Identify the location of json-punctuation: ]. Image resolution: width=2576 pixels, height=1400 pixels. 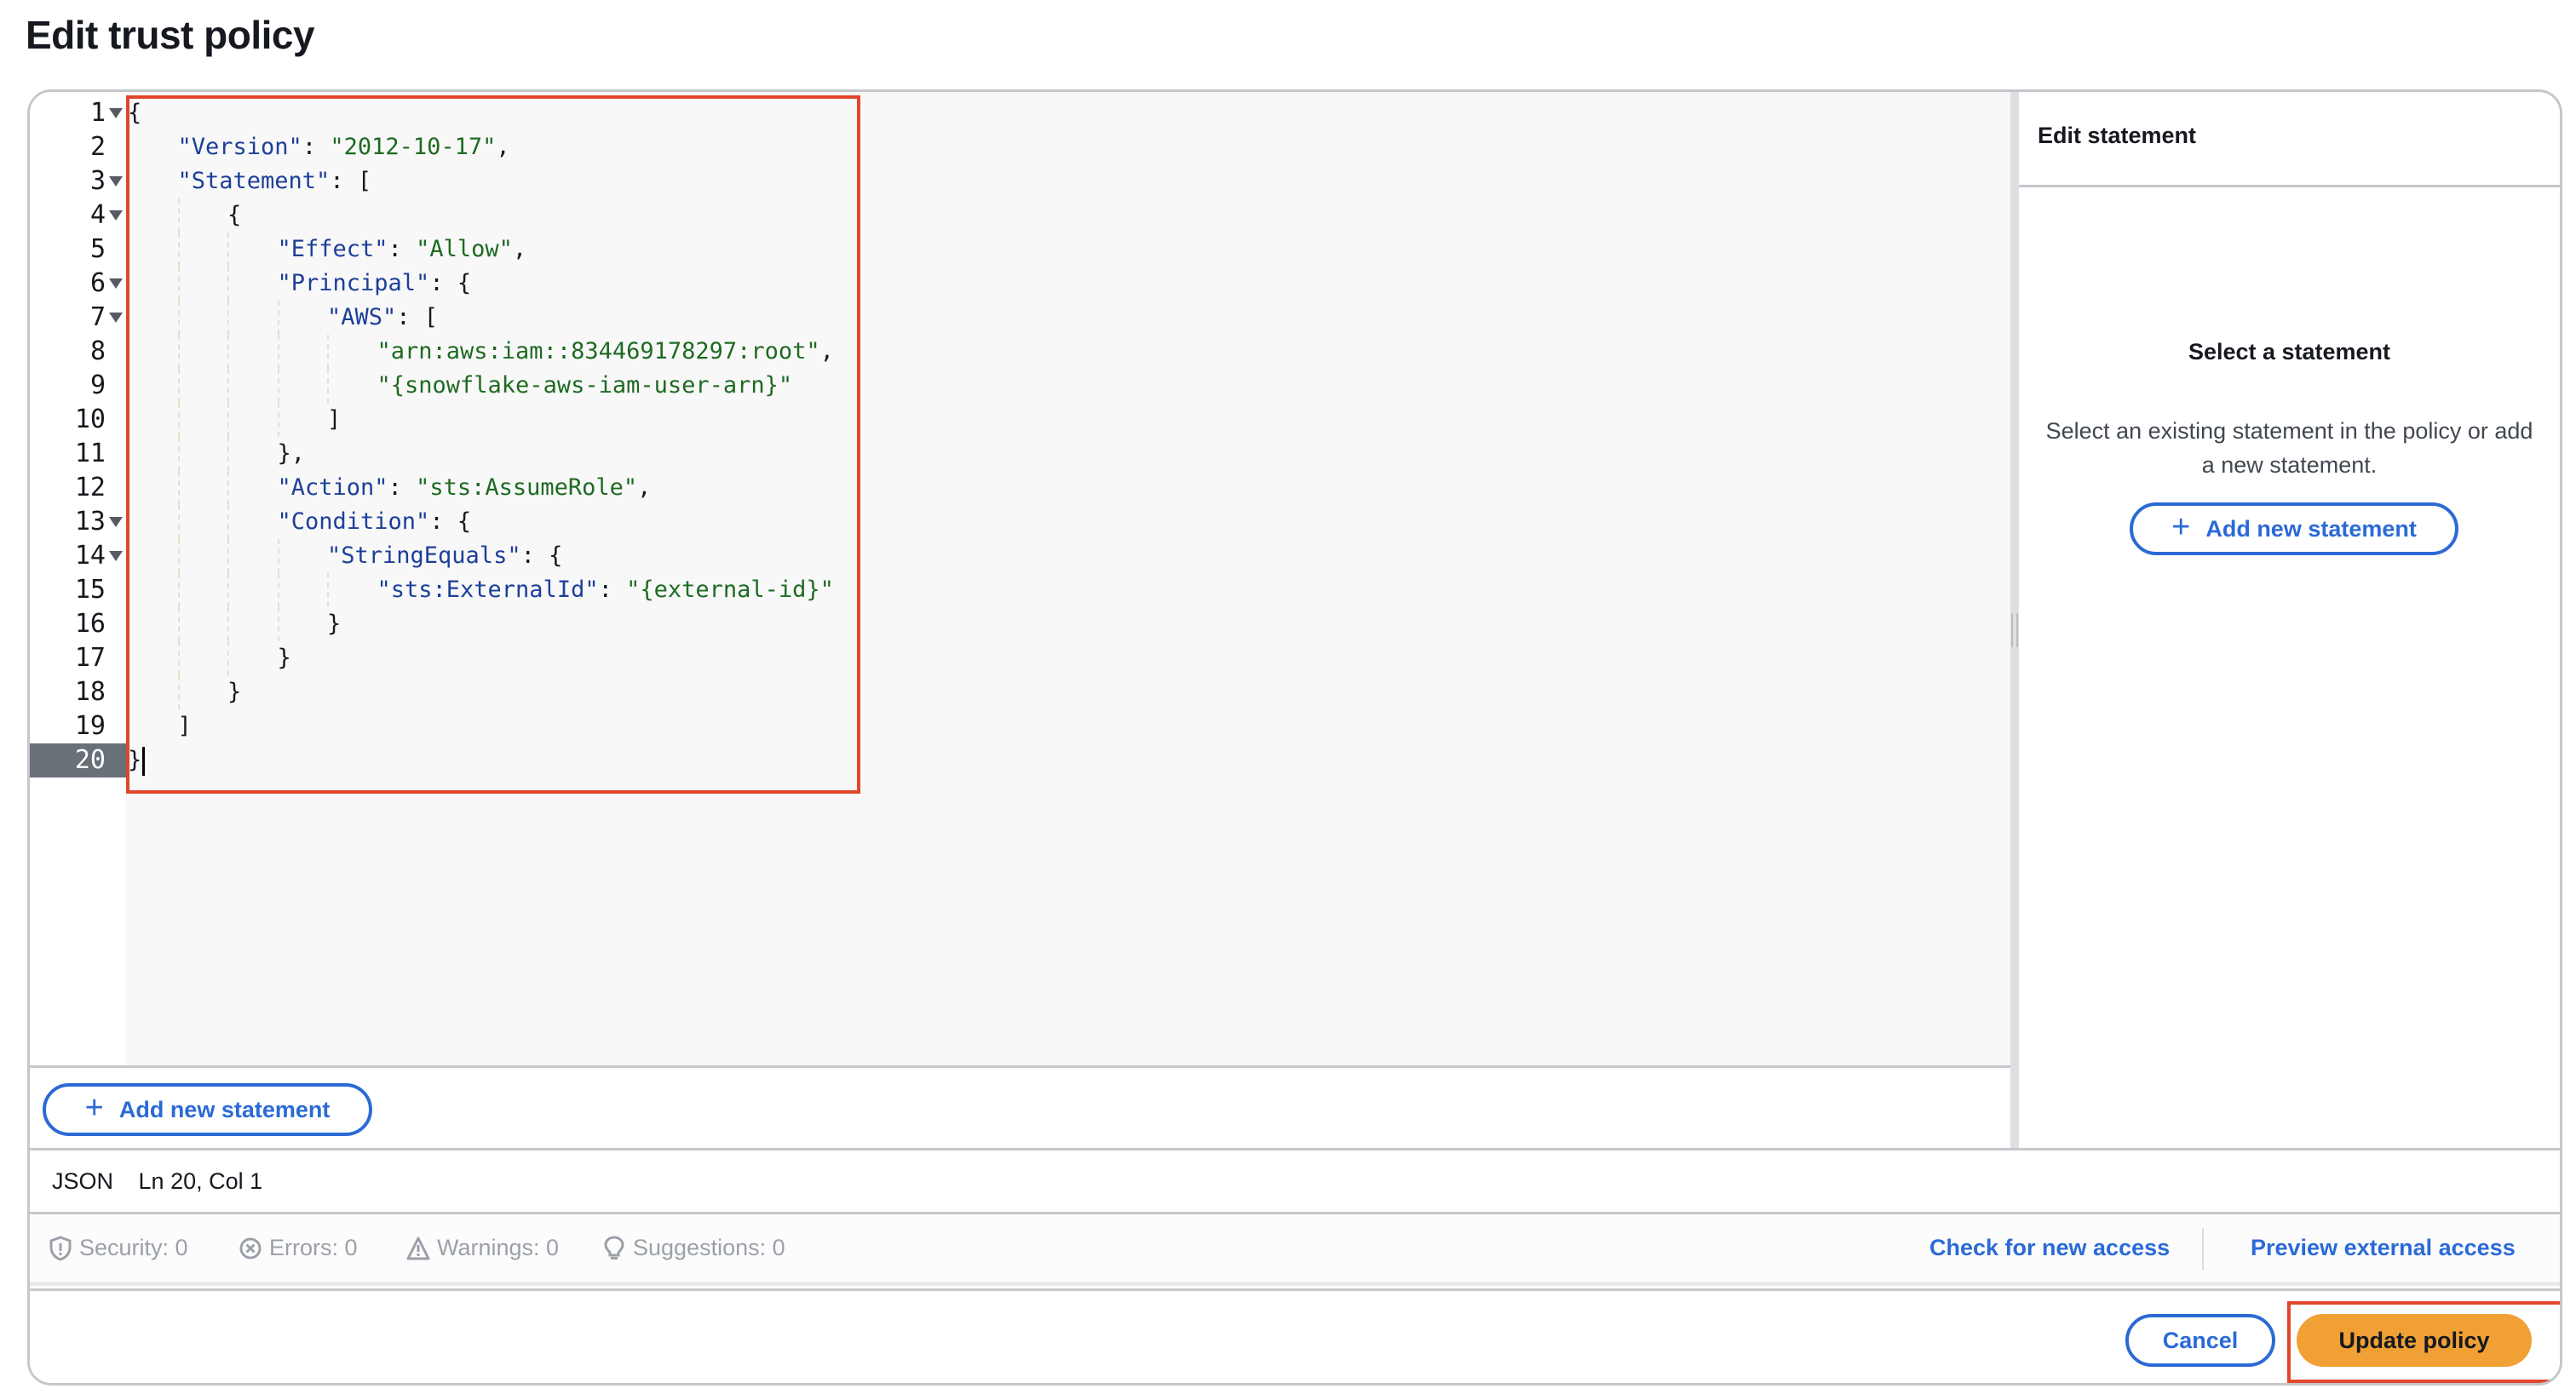
(185, 726).